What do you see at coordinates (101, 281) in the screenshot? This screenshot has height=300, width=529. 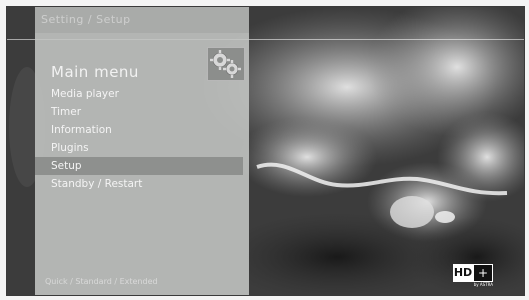 I see `footer-hint: Quick / Standard / Extended` at bounding box center [101, 281].